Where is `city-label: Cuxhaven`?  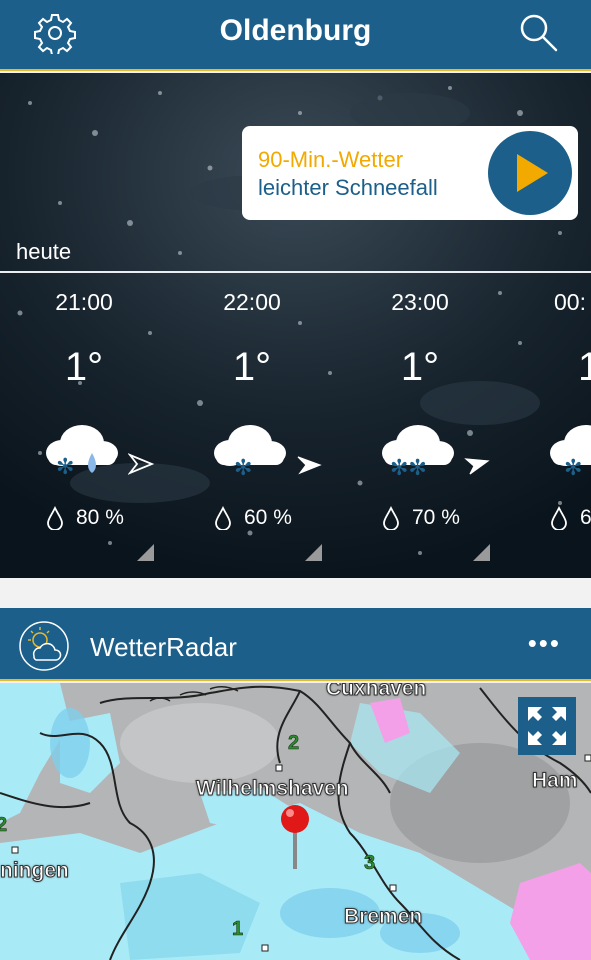
city-label: Cuxhaven is located at coordinates (376, 692).